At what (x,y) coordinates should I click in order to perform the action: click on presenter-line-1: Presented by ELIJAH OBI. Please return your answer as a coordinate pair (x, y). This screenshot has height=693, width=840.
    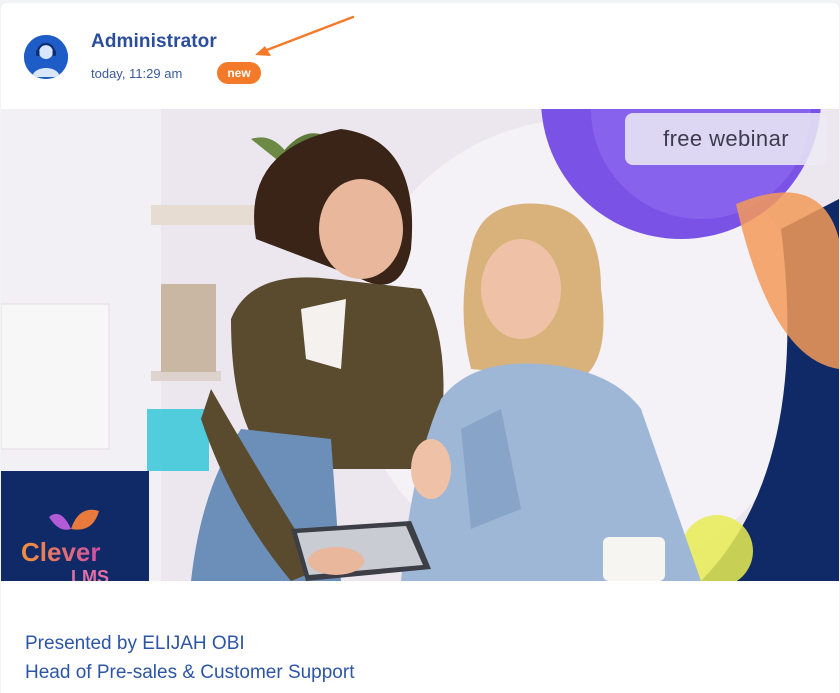
    Looking at the image, I should click on (135, 643).